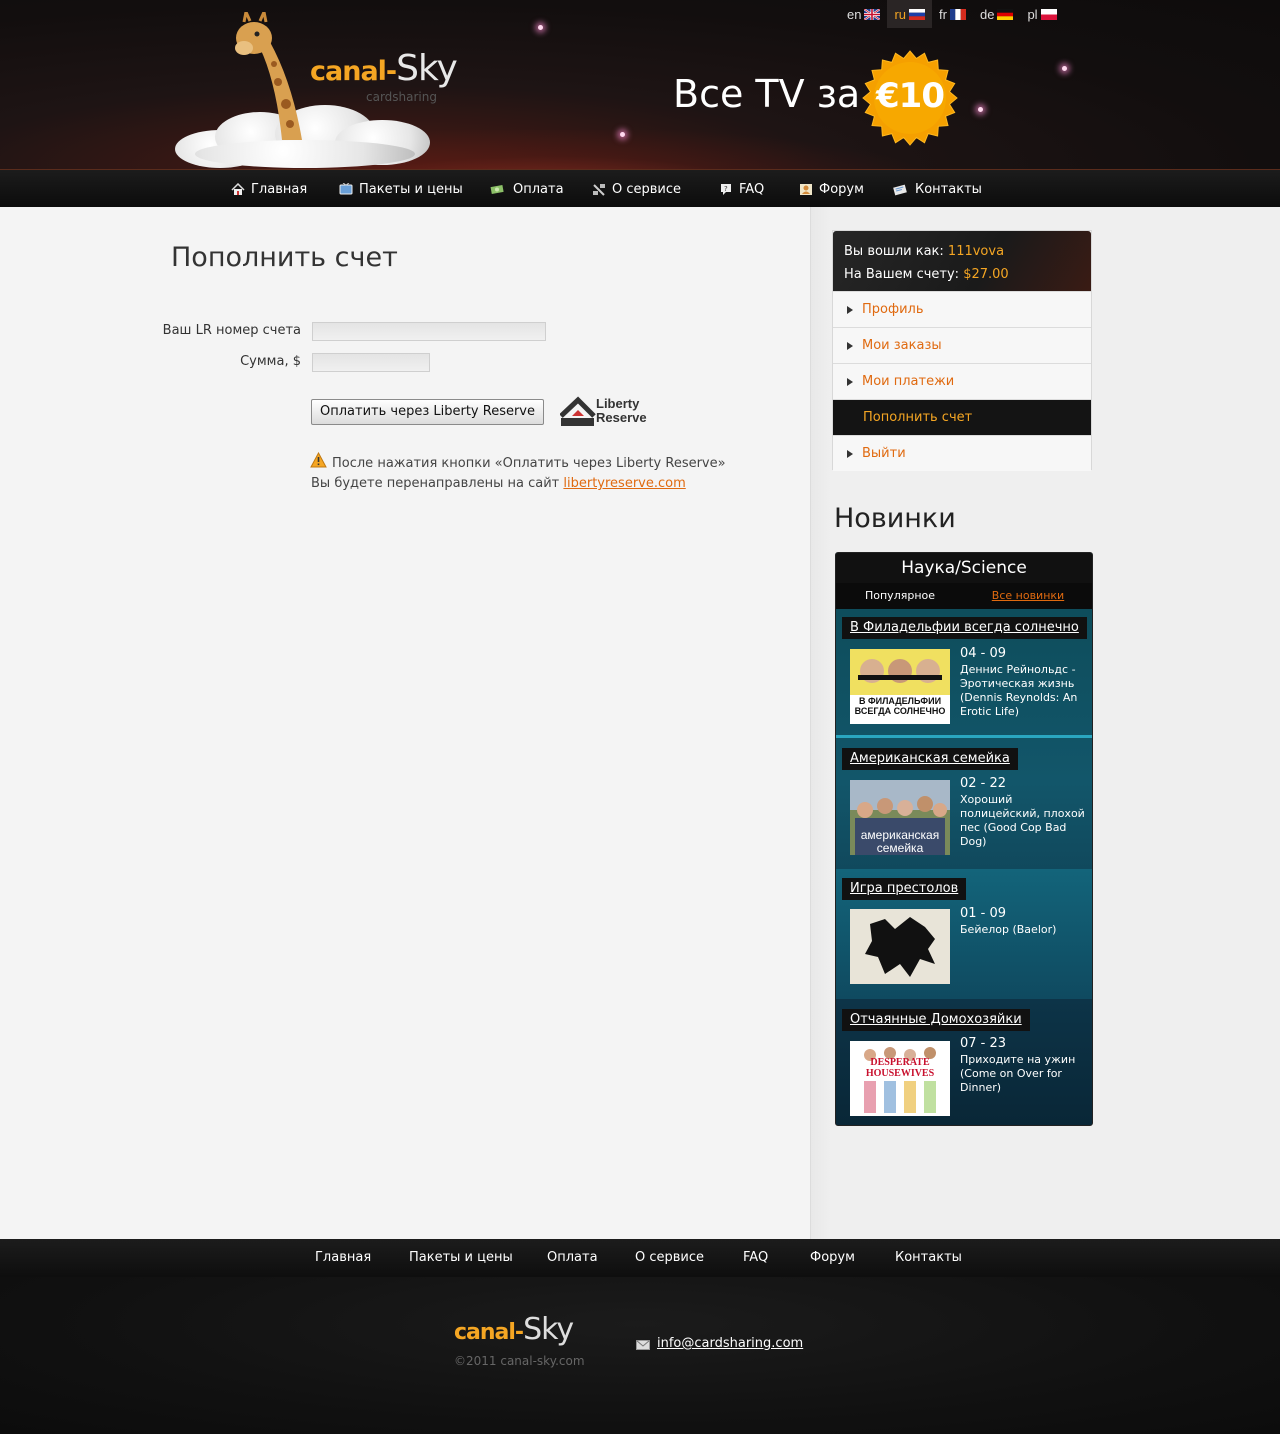 This screenshot has height=1434, width=1280. I want to click on footer-nav-payment: Оплата, so click(572, 1258).